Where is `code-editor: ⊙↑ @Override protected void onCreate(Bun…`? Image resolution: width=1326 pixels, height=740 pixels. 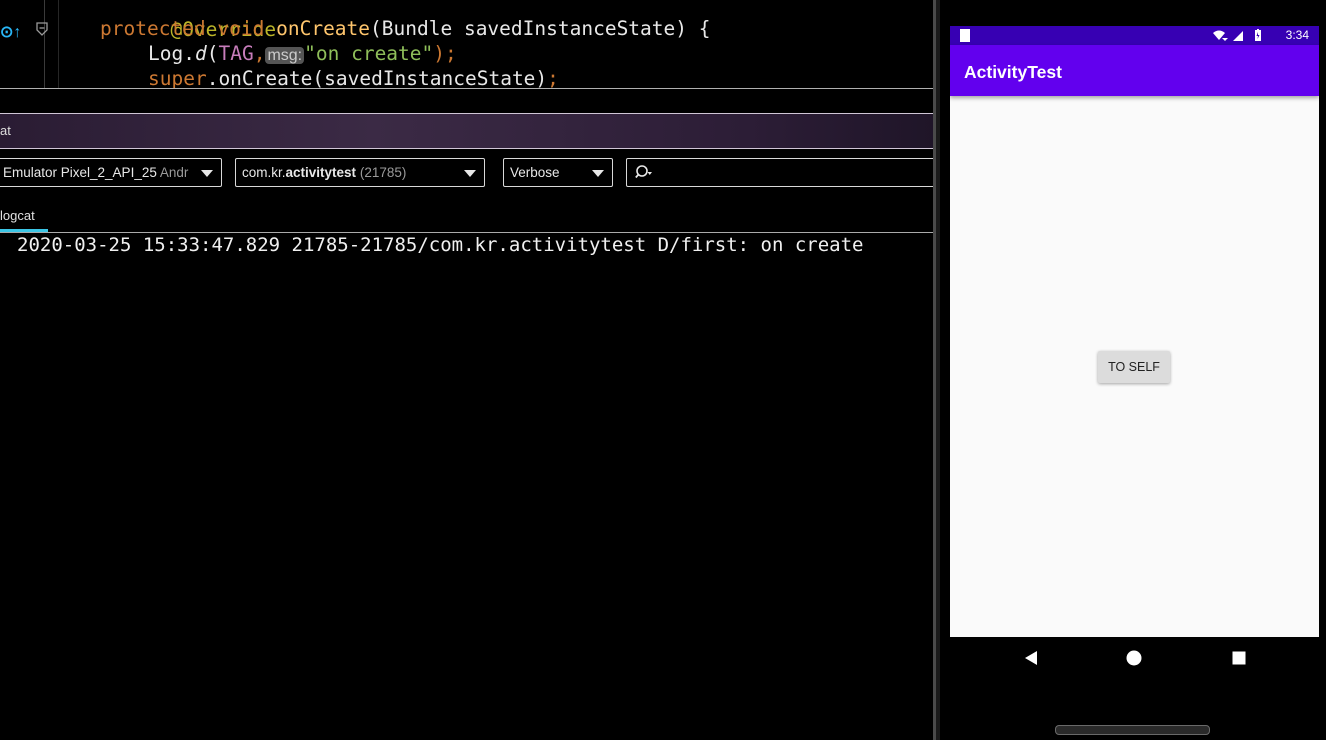
code-editor: ⊙↑ @Override protected void onCreate(Bun… is located at coordinates (467, 44).